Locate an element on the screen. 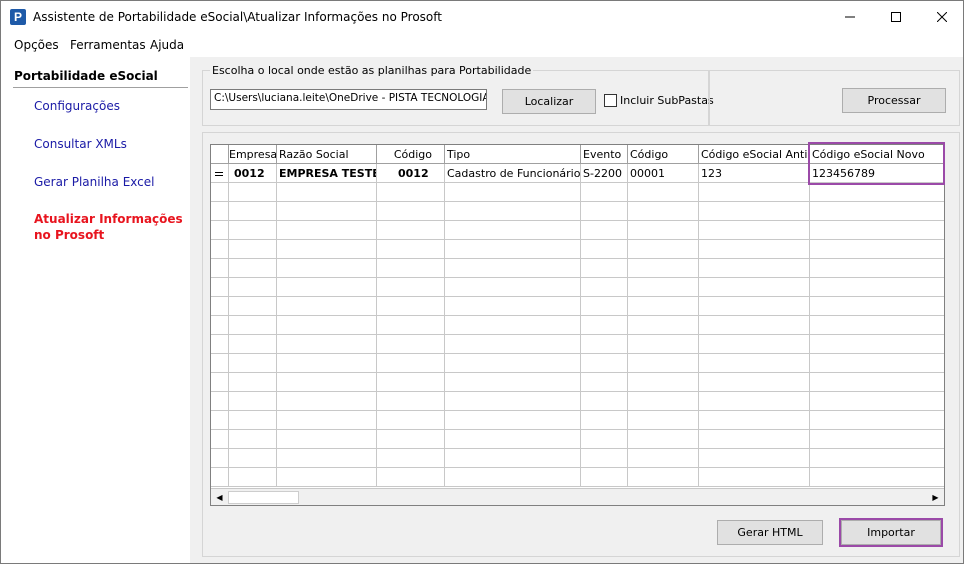 The width and height of the screenshot is (964, 564). sidebar-divider is located at coordinates (100, 87).